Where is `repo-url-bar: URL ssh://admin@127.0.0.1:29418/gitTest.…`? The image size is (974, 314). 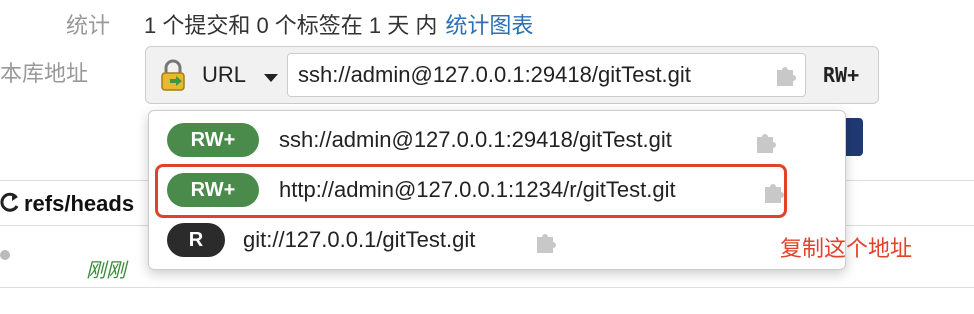 repo-url-bar: URL ssh://admin@127.0.0.1:29418/gitTest.… is located at coordinates (512, 75).